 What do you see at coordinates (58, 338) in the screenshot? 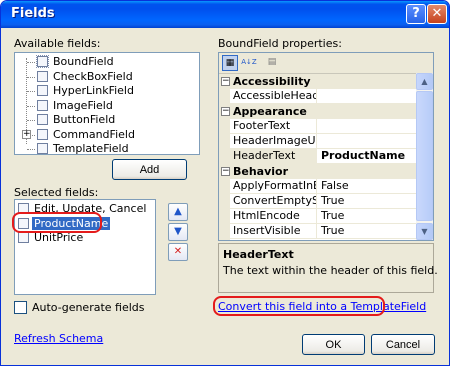
I see `refresh-schema-link: Refresh Schema` at bounding box center [58, 338].